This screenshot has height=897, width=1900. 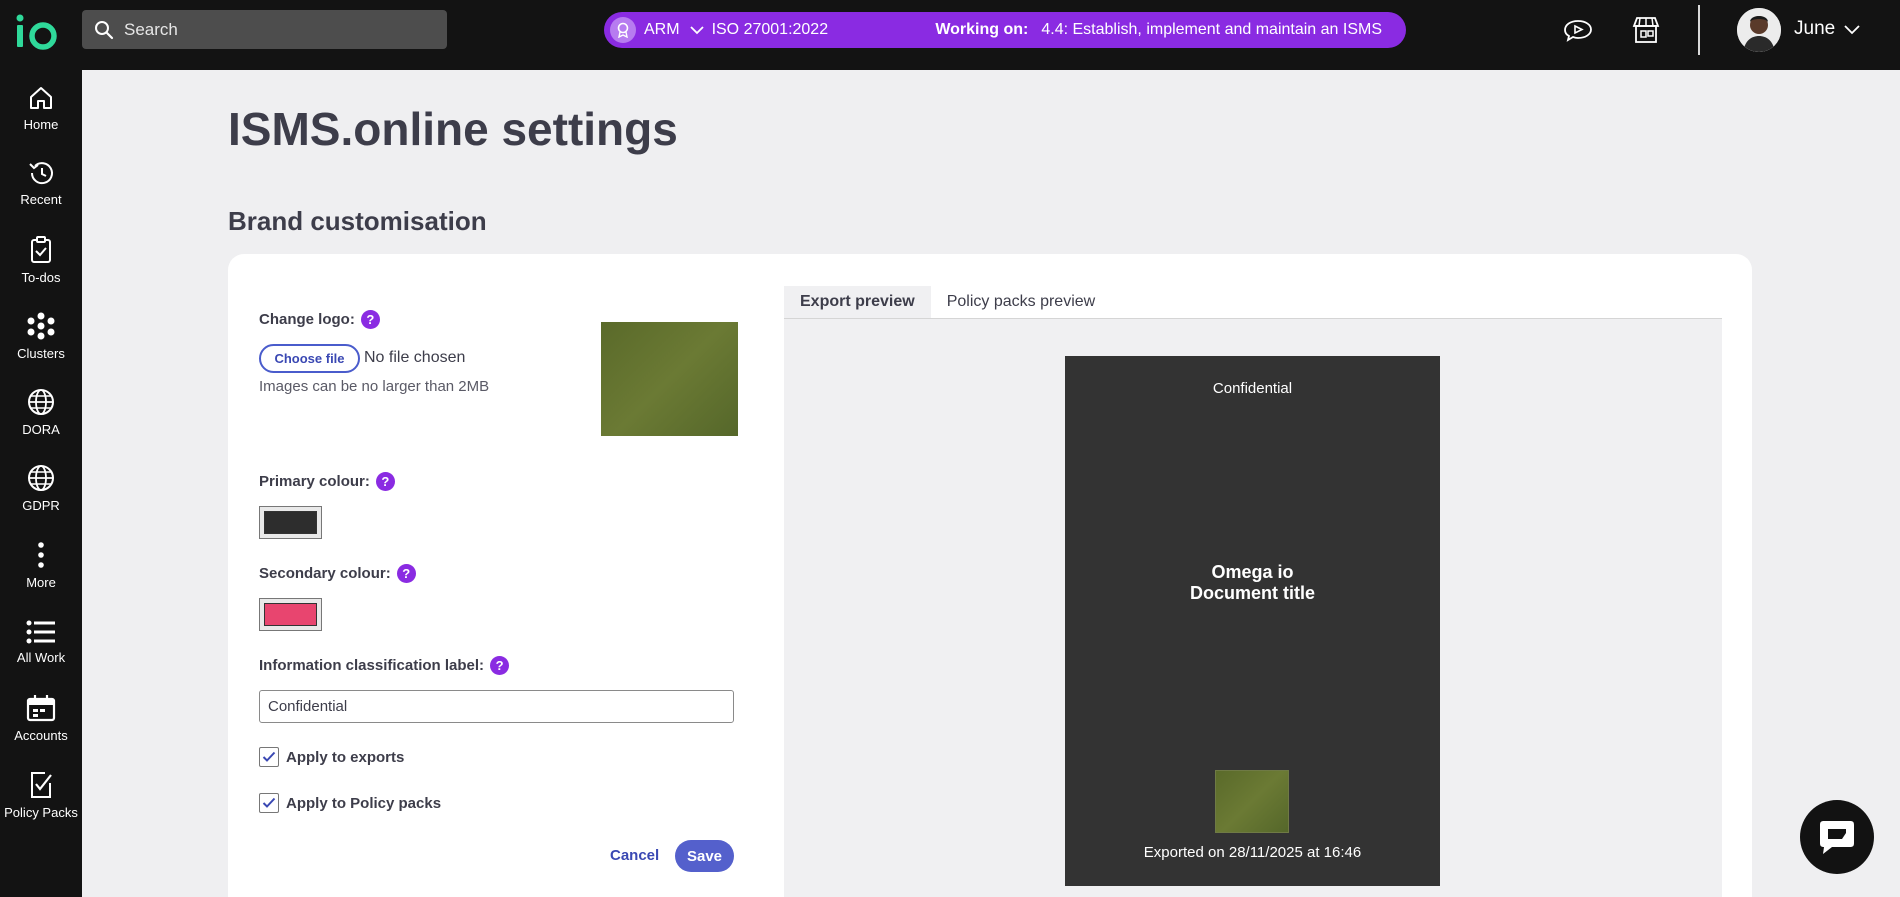 I want to click on more-icon, so click(x=41, y=555).